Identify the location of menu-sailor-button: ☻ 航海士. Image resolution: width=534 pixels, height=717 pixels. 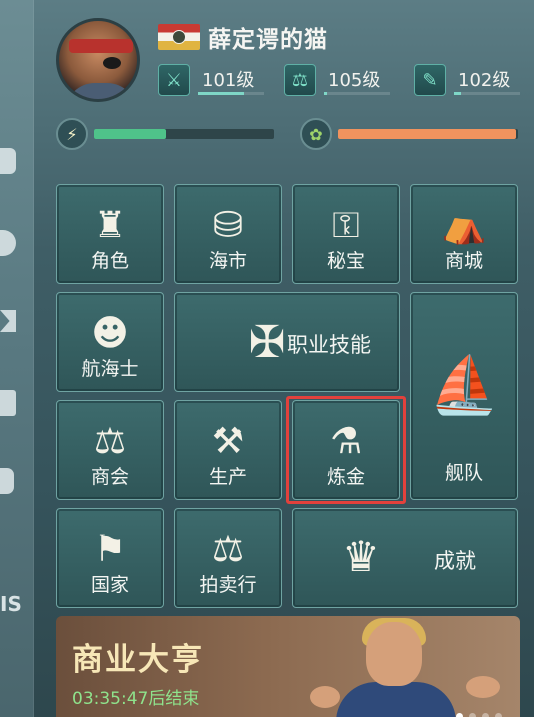
(110, 342).